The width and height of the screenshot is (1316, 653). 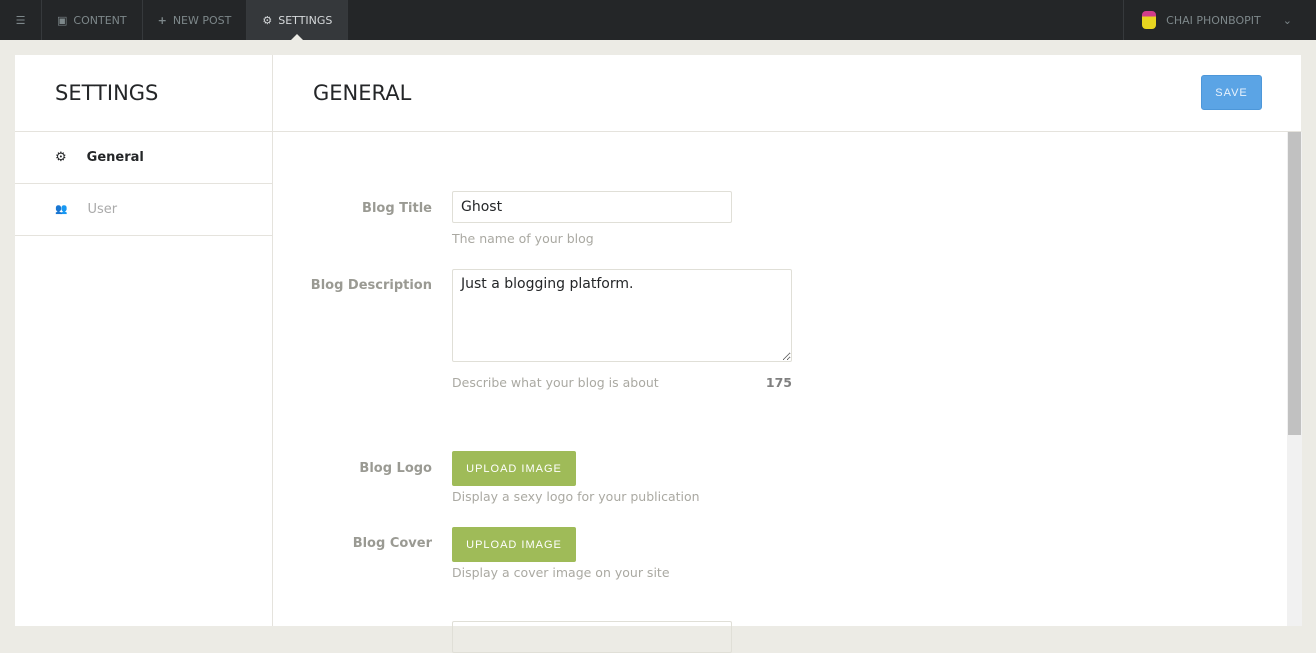 What do you see at coordinates (395, 468) in the screenshot?
I see `blog-logo-label: Blog Logo` at bounding box center [395, 468].